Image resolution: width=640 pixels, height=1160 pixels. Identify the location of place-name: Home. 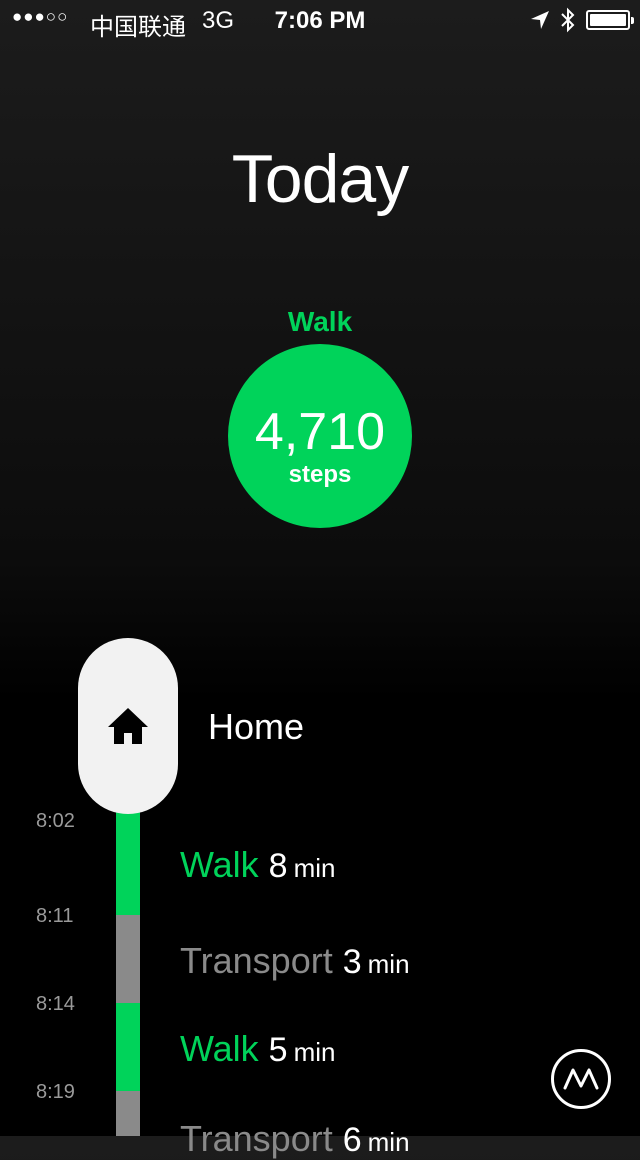
(256, 727).